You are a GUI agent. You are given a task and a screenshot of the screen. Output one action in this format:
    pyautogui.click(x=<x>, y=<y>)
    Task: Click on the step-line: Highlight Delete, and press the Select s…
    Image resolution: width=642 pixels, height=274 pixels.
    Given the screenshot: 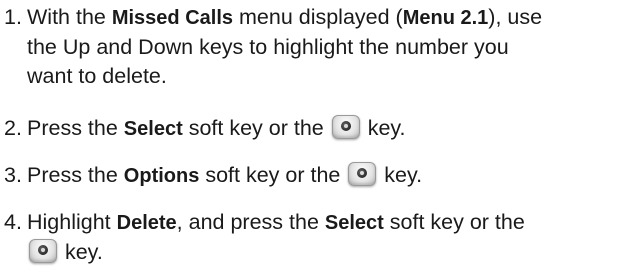 What is the action you would take?
    pyautogui.click(x=276, y=222)
    